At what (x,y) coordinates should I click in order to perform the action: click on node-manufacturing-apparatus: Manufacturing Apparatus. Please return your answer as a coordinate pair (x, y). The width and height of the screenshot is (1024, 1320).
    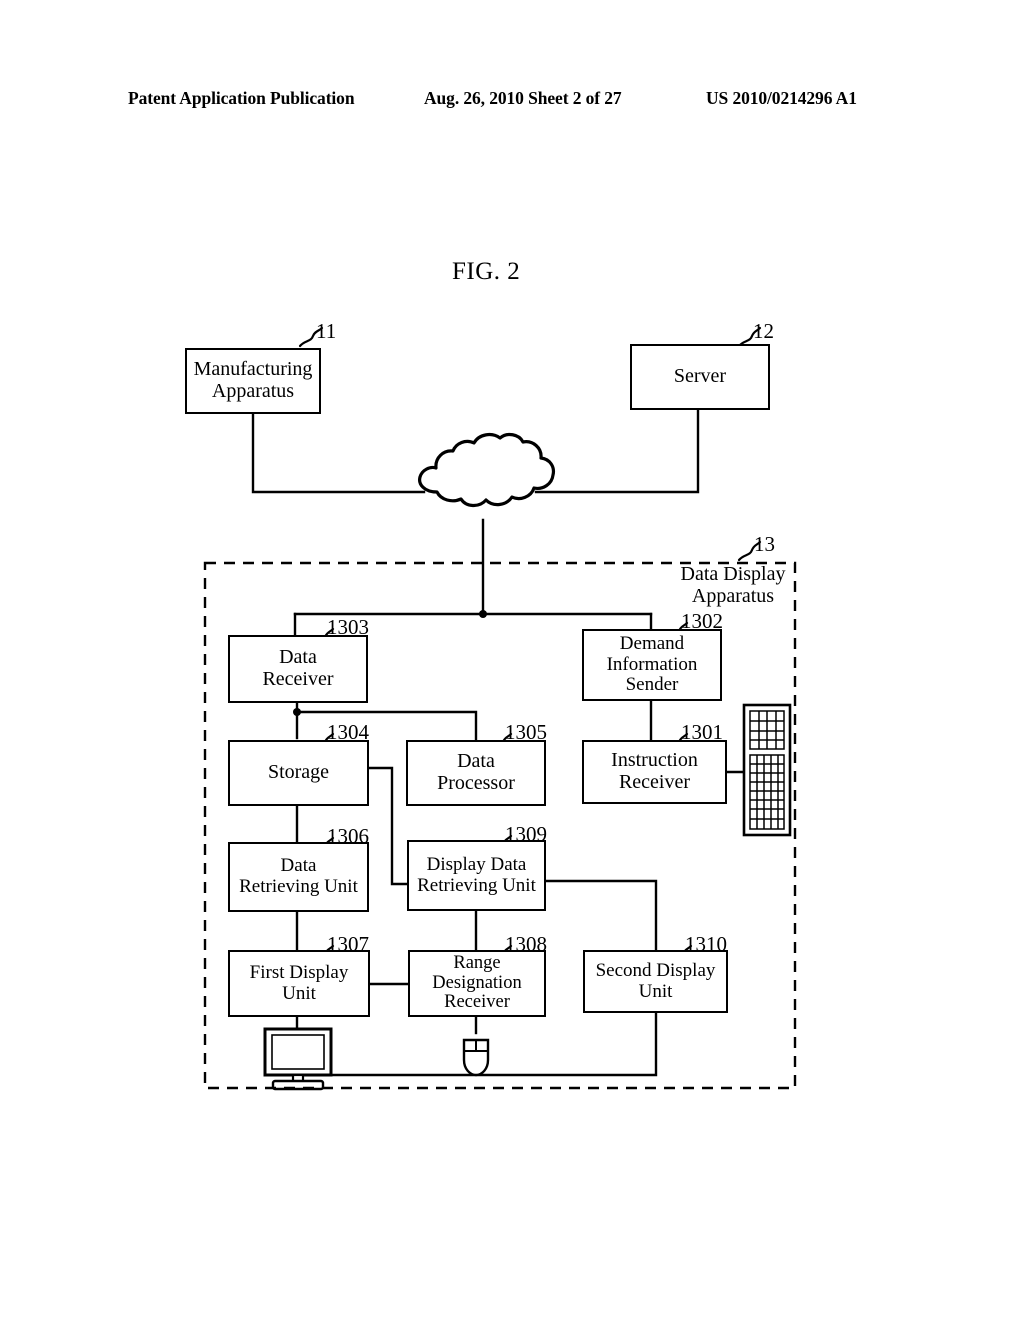
    Looking at the image, I should click on (253, 381).